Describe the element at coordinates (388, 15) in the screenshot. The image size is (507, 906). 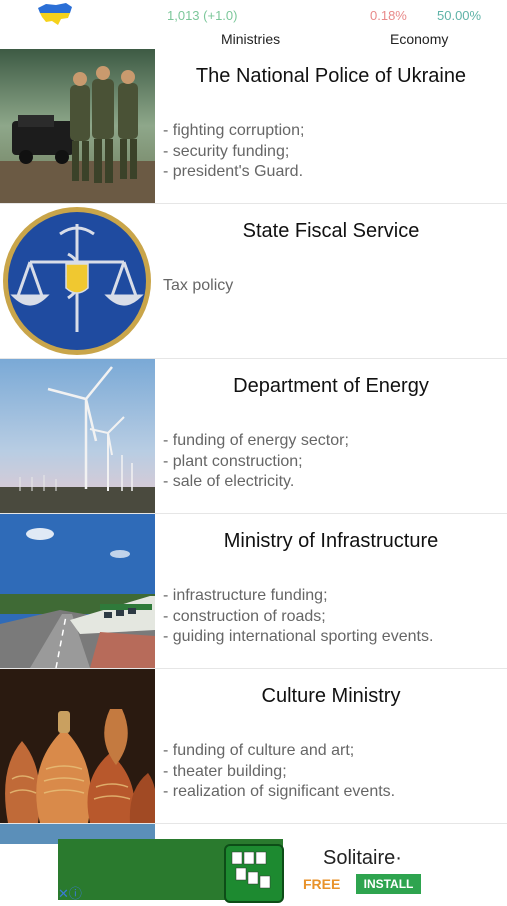
I see `economy-stat: 0.18%` at that location.